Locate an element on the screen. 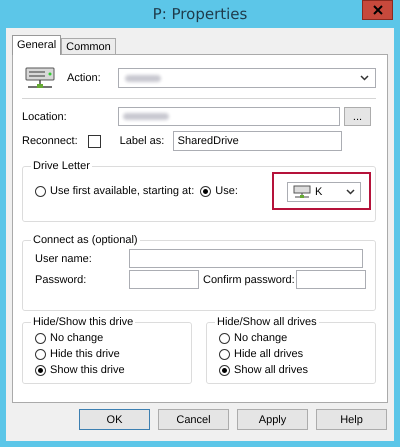 The image size is (400, 447). field-label: Action: is located at coordinates (84, 78).